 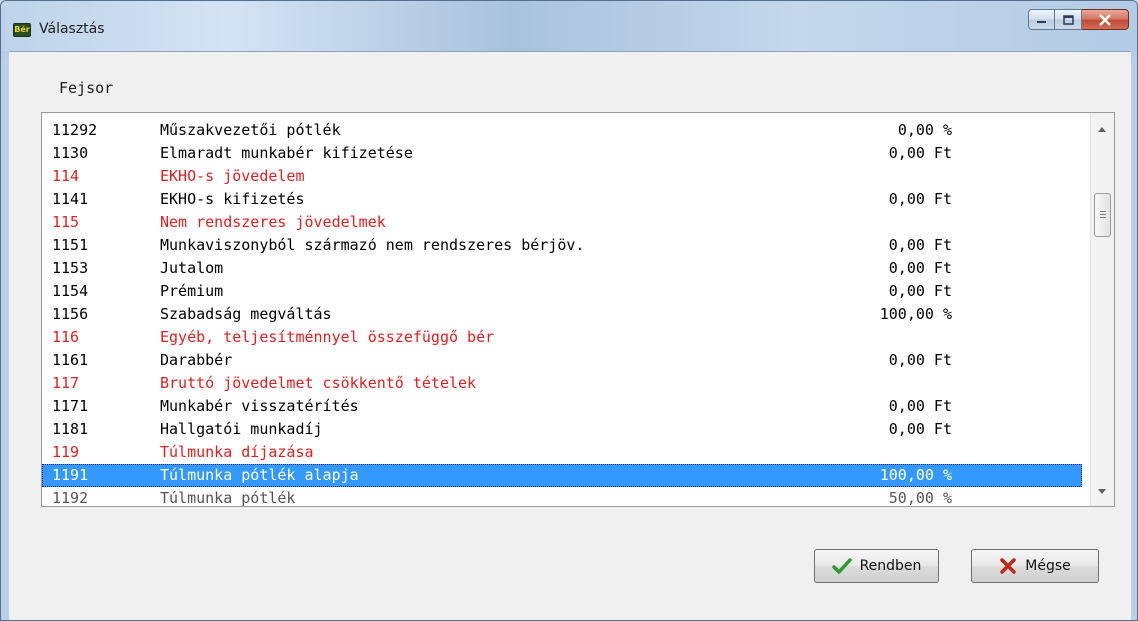 What do you see at coordinates (562, 406) in the screenshot?
I see `list-item: 1171 Munkabér visszatérítés 0,00 Ft` at bounding box center [562, 406].